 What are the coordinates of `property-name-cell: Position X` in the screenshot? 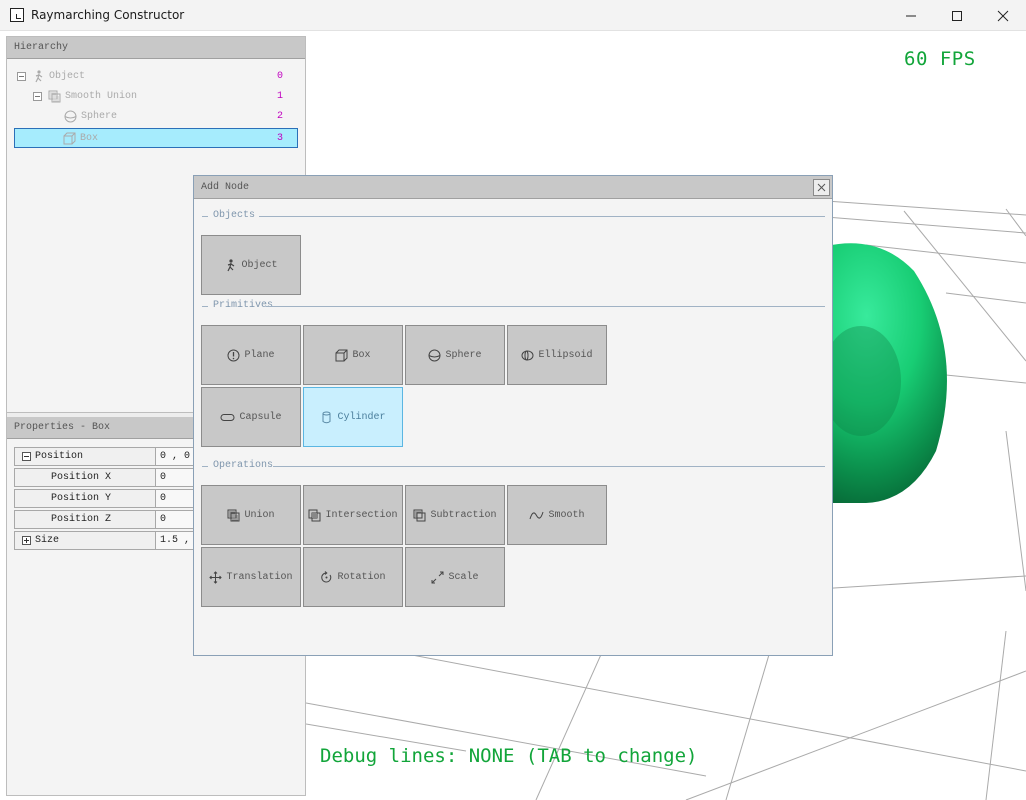 It's located at (85, 477).